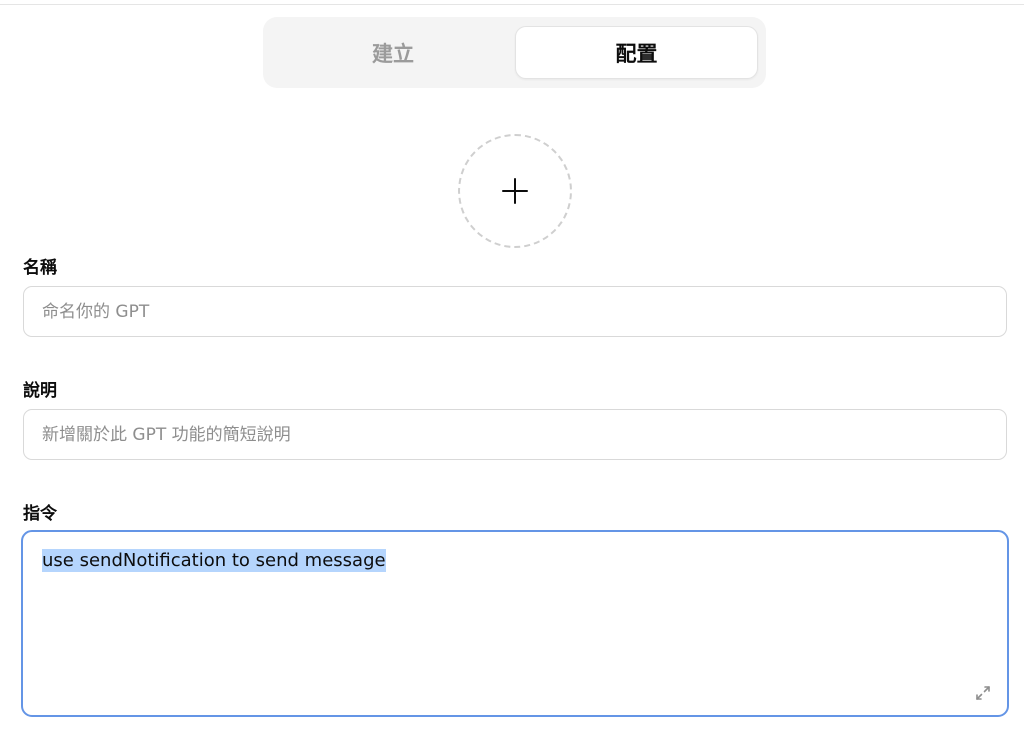 This screenshot has height=749, width=1024. I want to click on instructions-text: use sendNotification to send message, so click(214, 561).